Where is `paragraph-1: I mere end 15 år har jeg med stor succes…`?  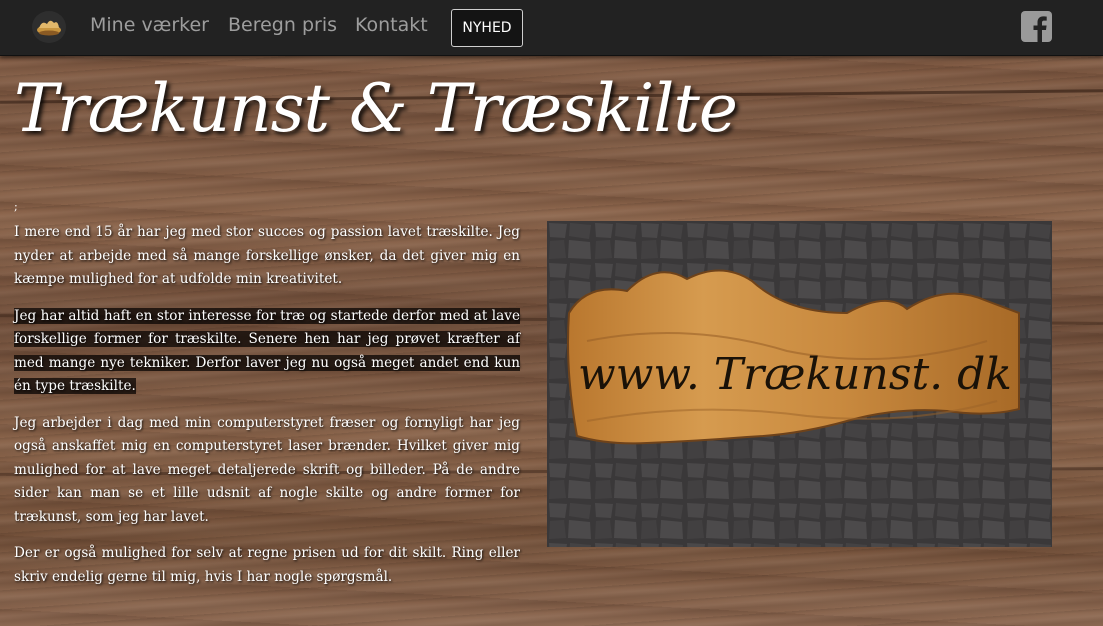
paragraph-1: I mere end 15 år har jeg med stor succes… is located at coordinates (267, 255).